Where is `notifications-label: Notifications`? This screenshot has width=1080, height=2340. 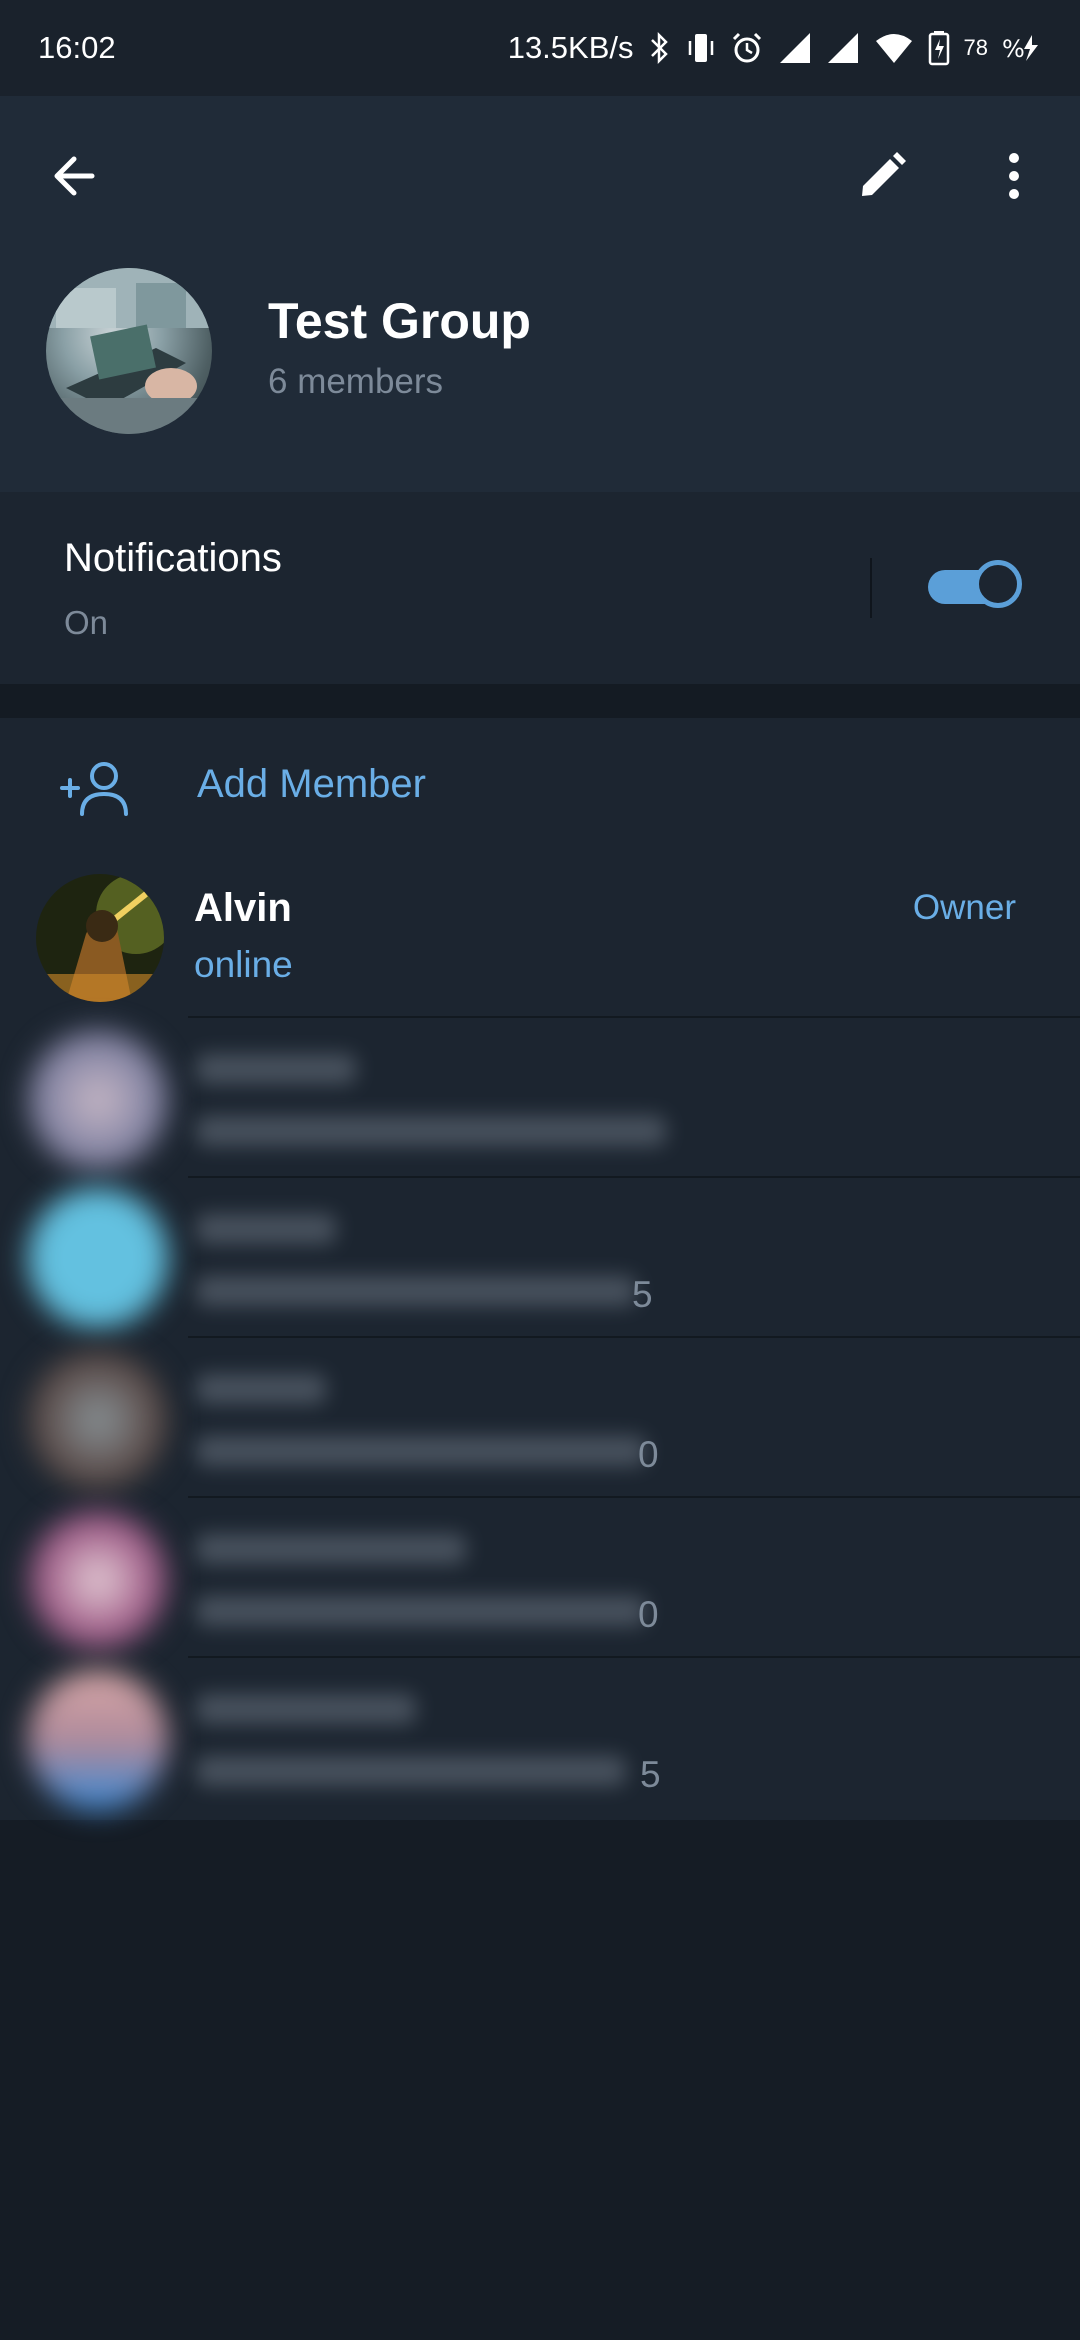
notifications-label: Notifications is located at coordinates (173, 558).